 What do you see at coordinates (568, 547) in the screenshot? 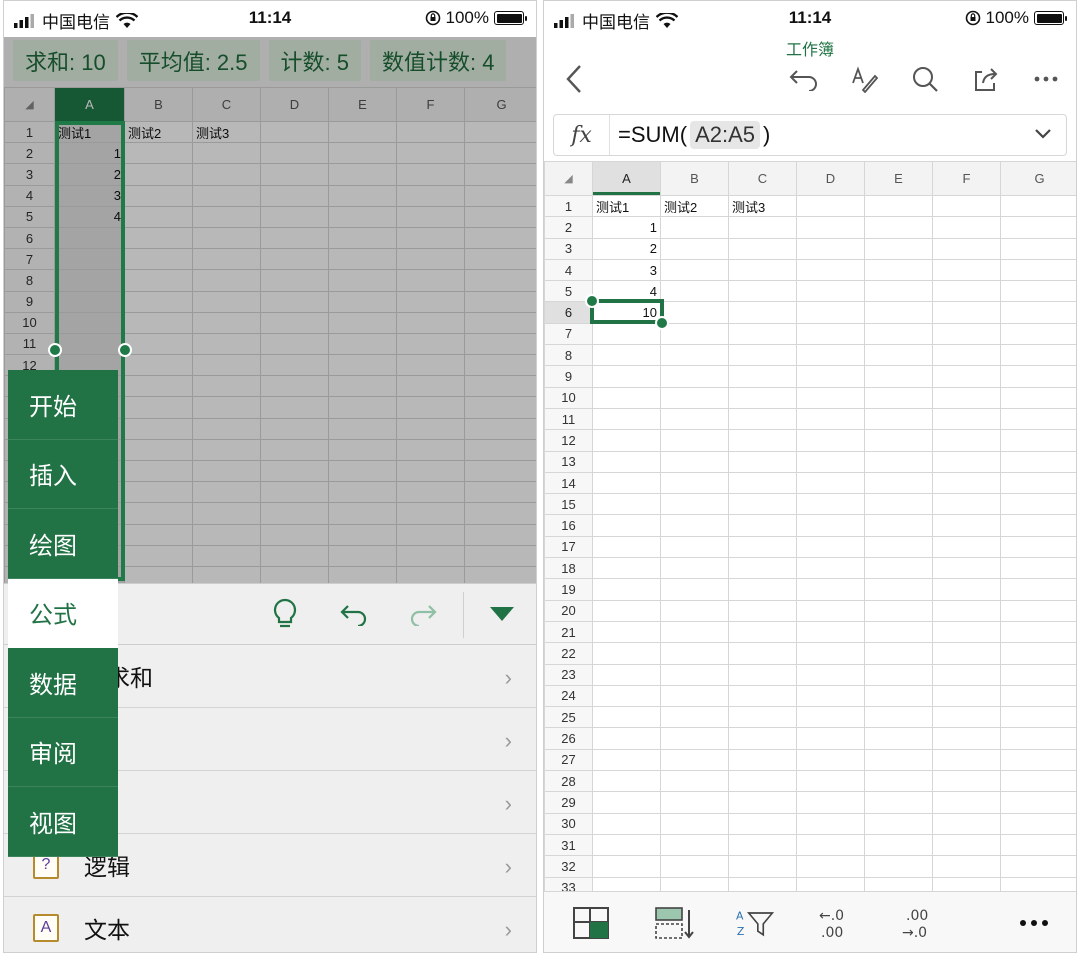
I see `row-header: 17` at bounding box center [568, 547].